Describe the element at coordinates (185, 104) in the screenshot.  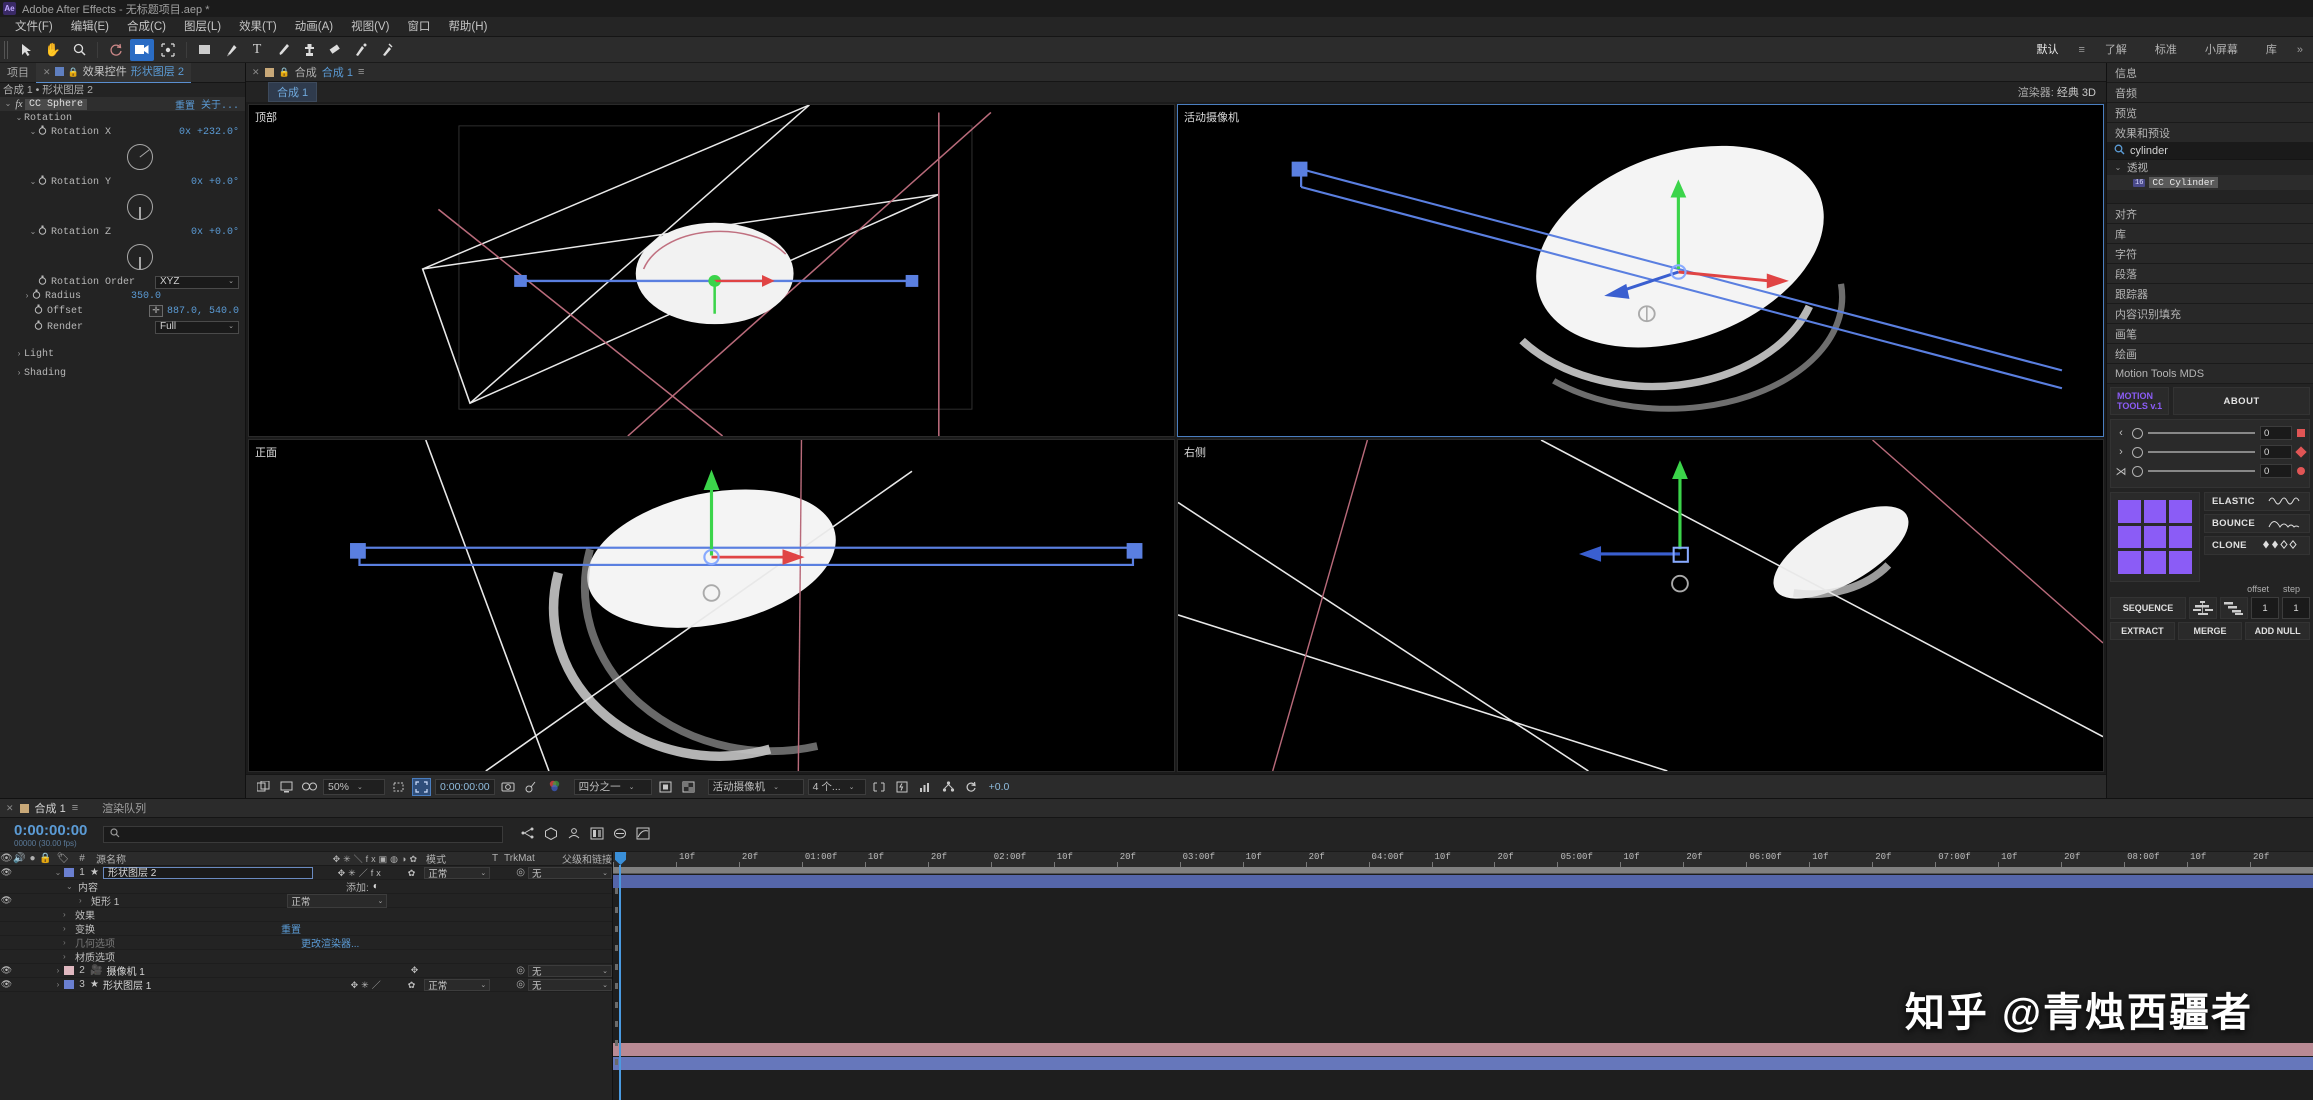
I see `reset-link: 重置` at that location.